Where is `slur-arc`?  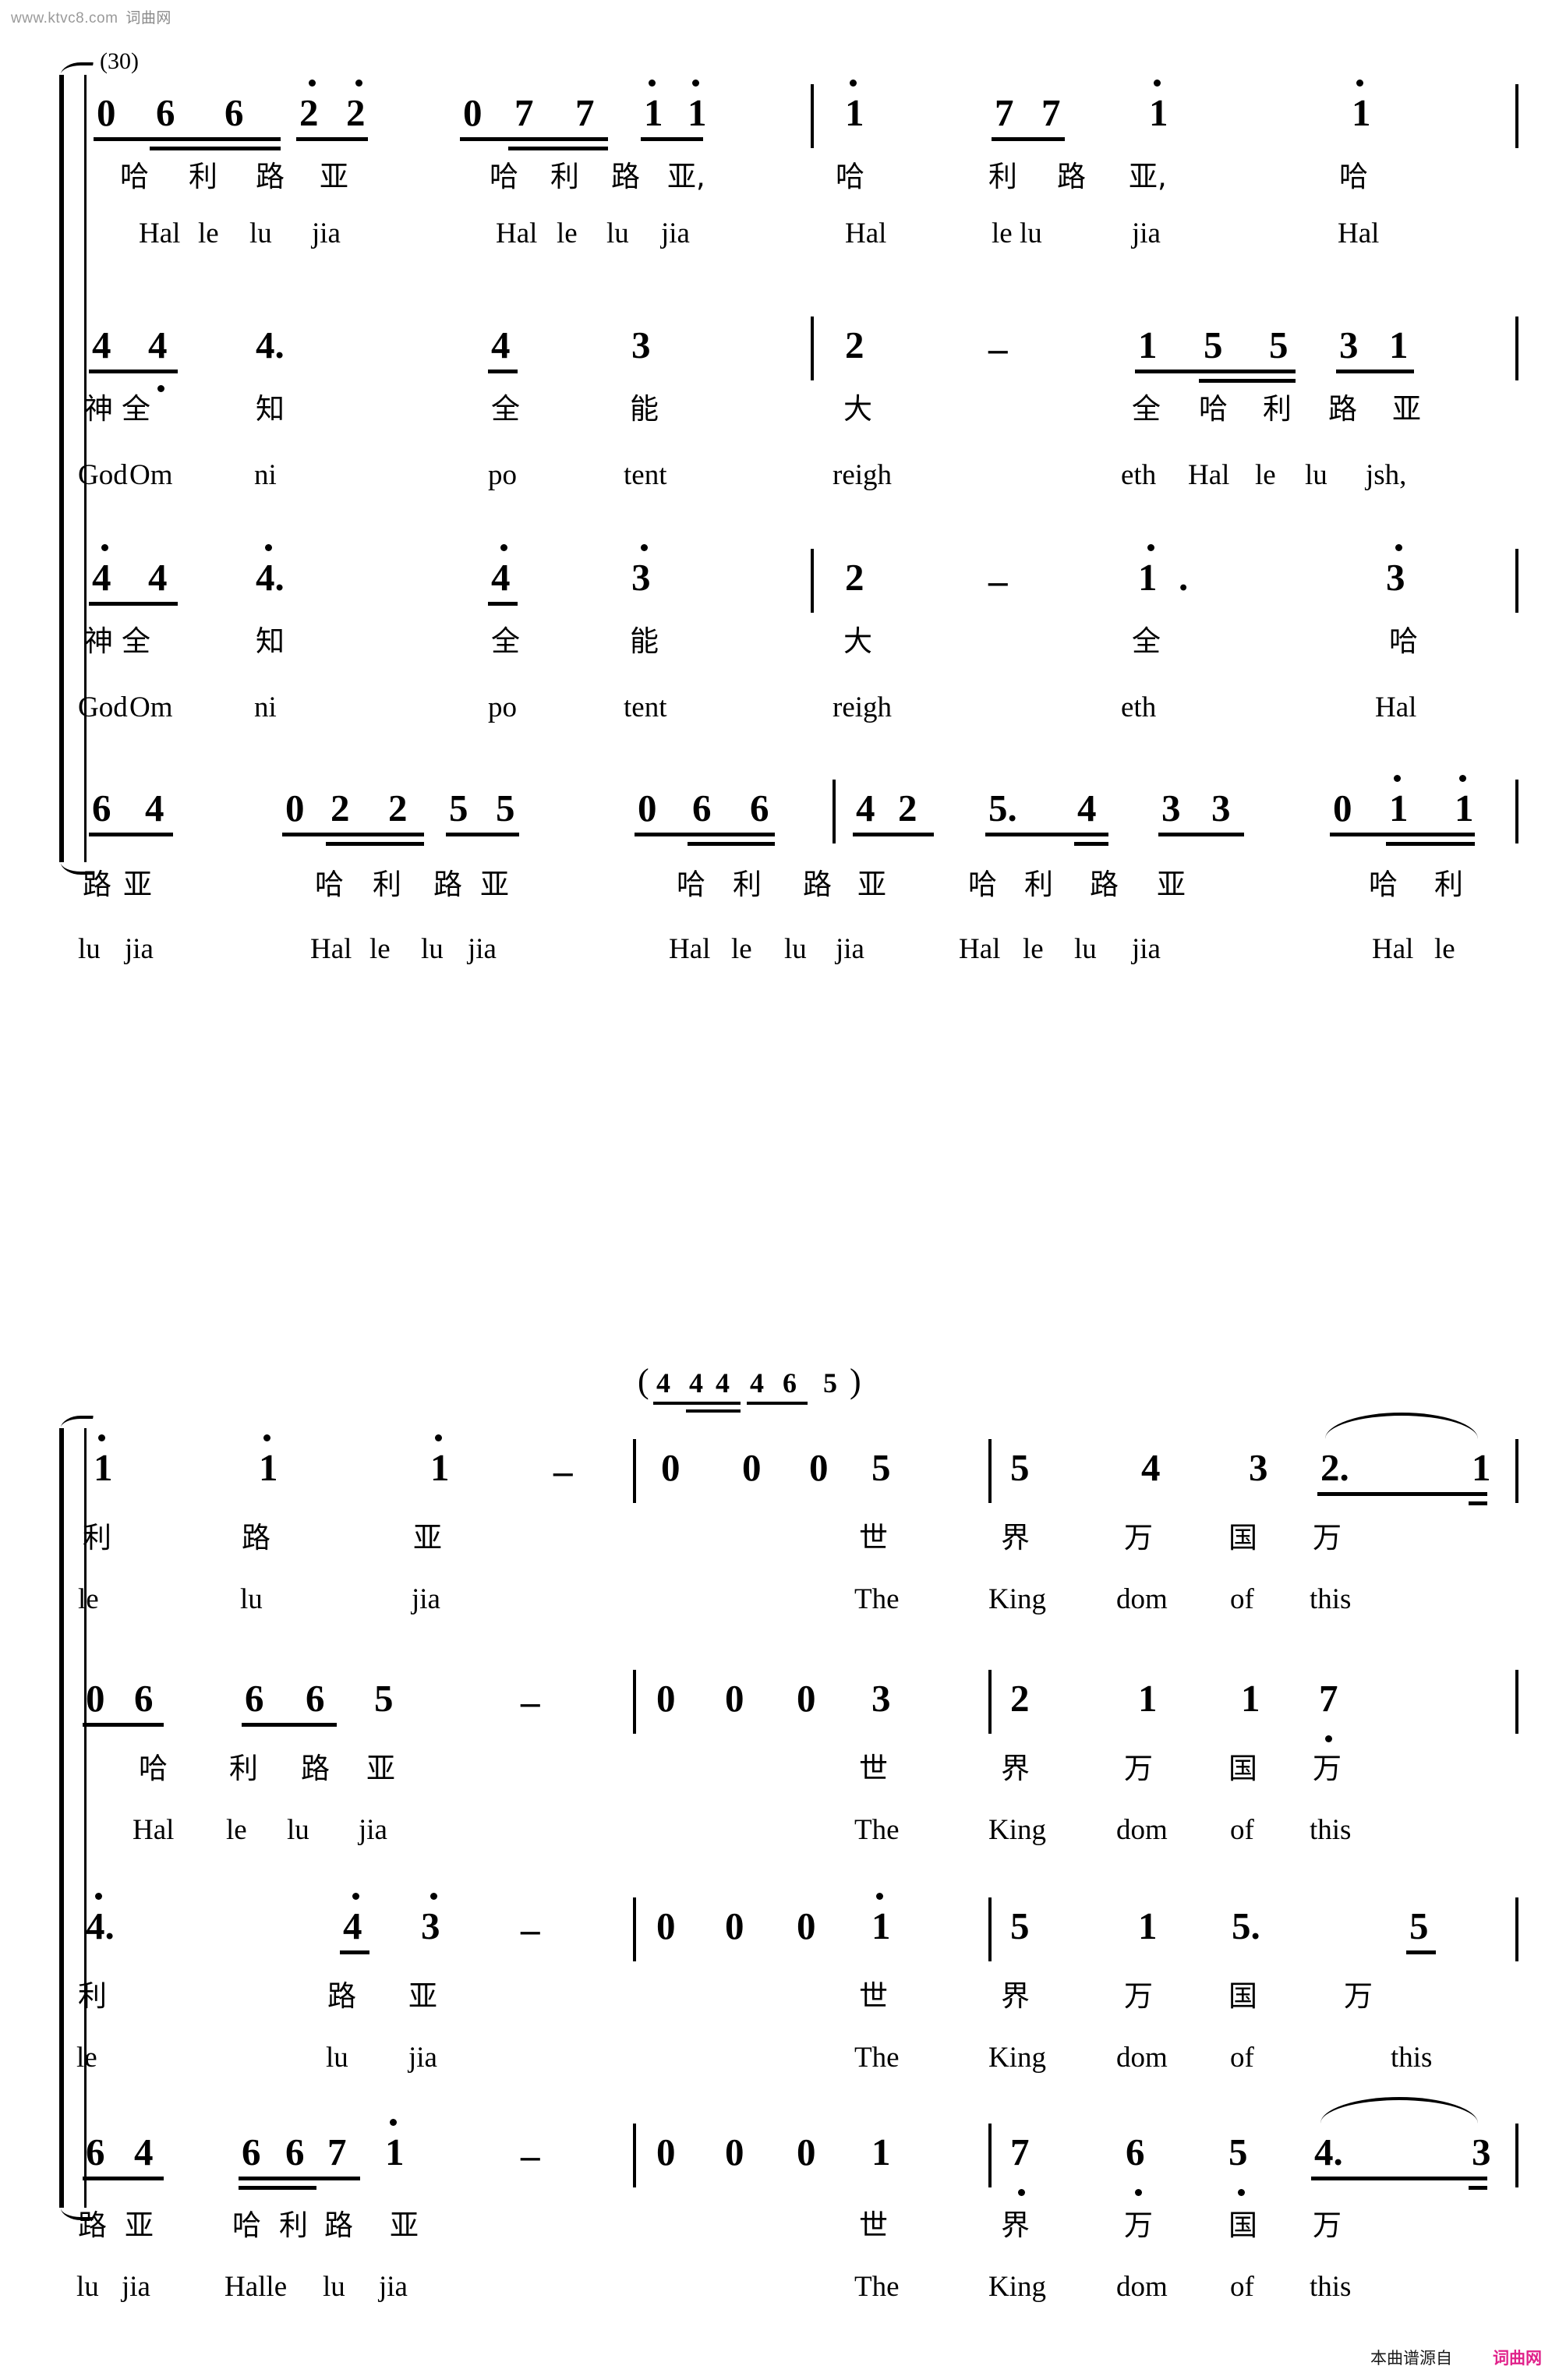
slur-arc is located at coordinates (1401, 1426).